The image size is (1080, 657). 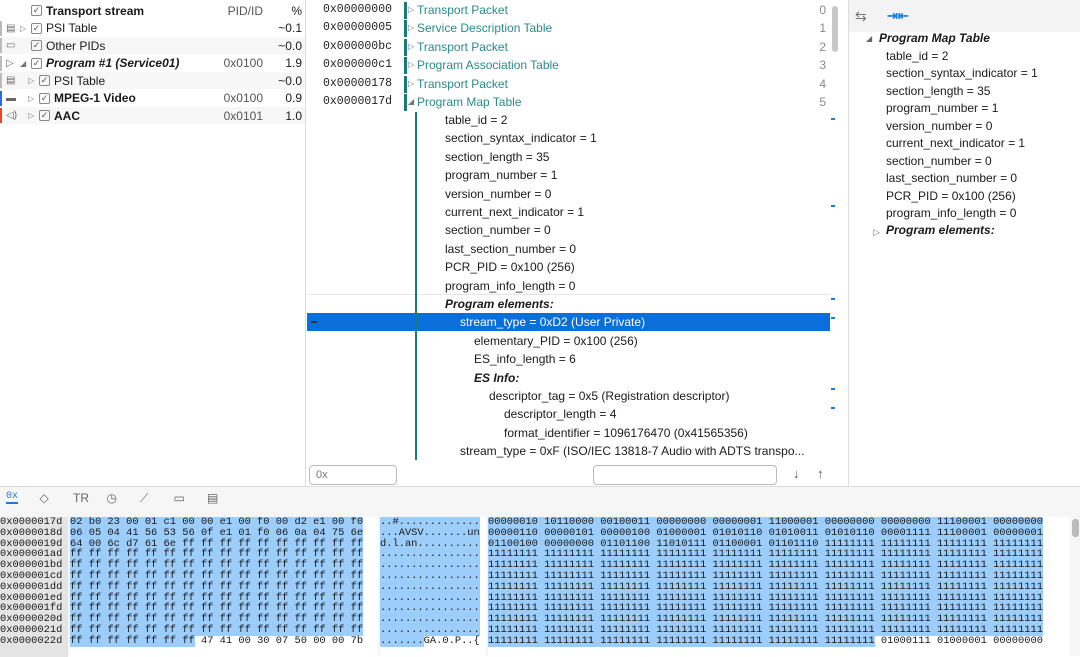 I want to click on stream-row: ◁) ▷ ✓ AAC 0x0101 1.0, so click(x=152, y=115).